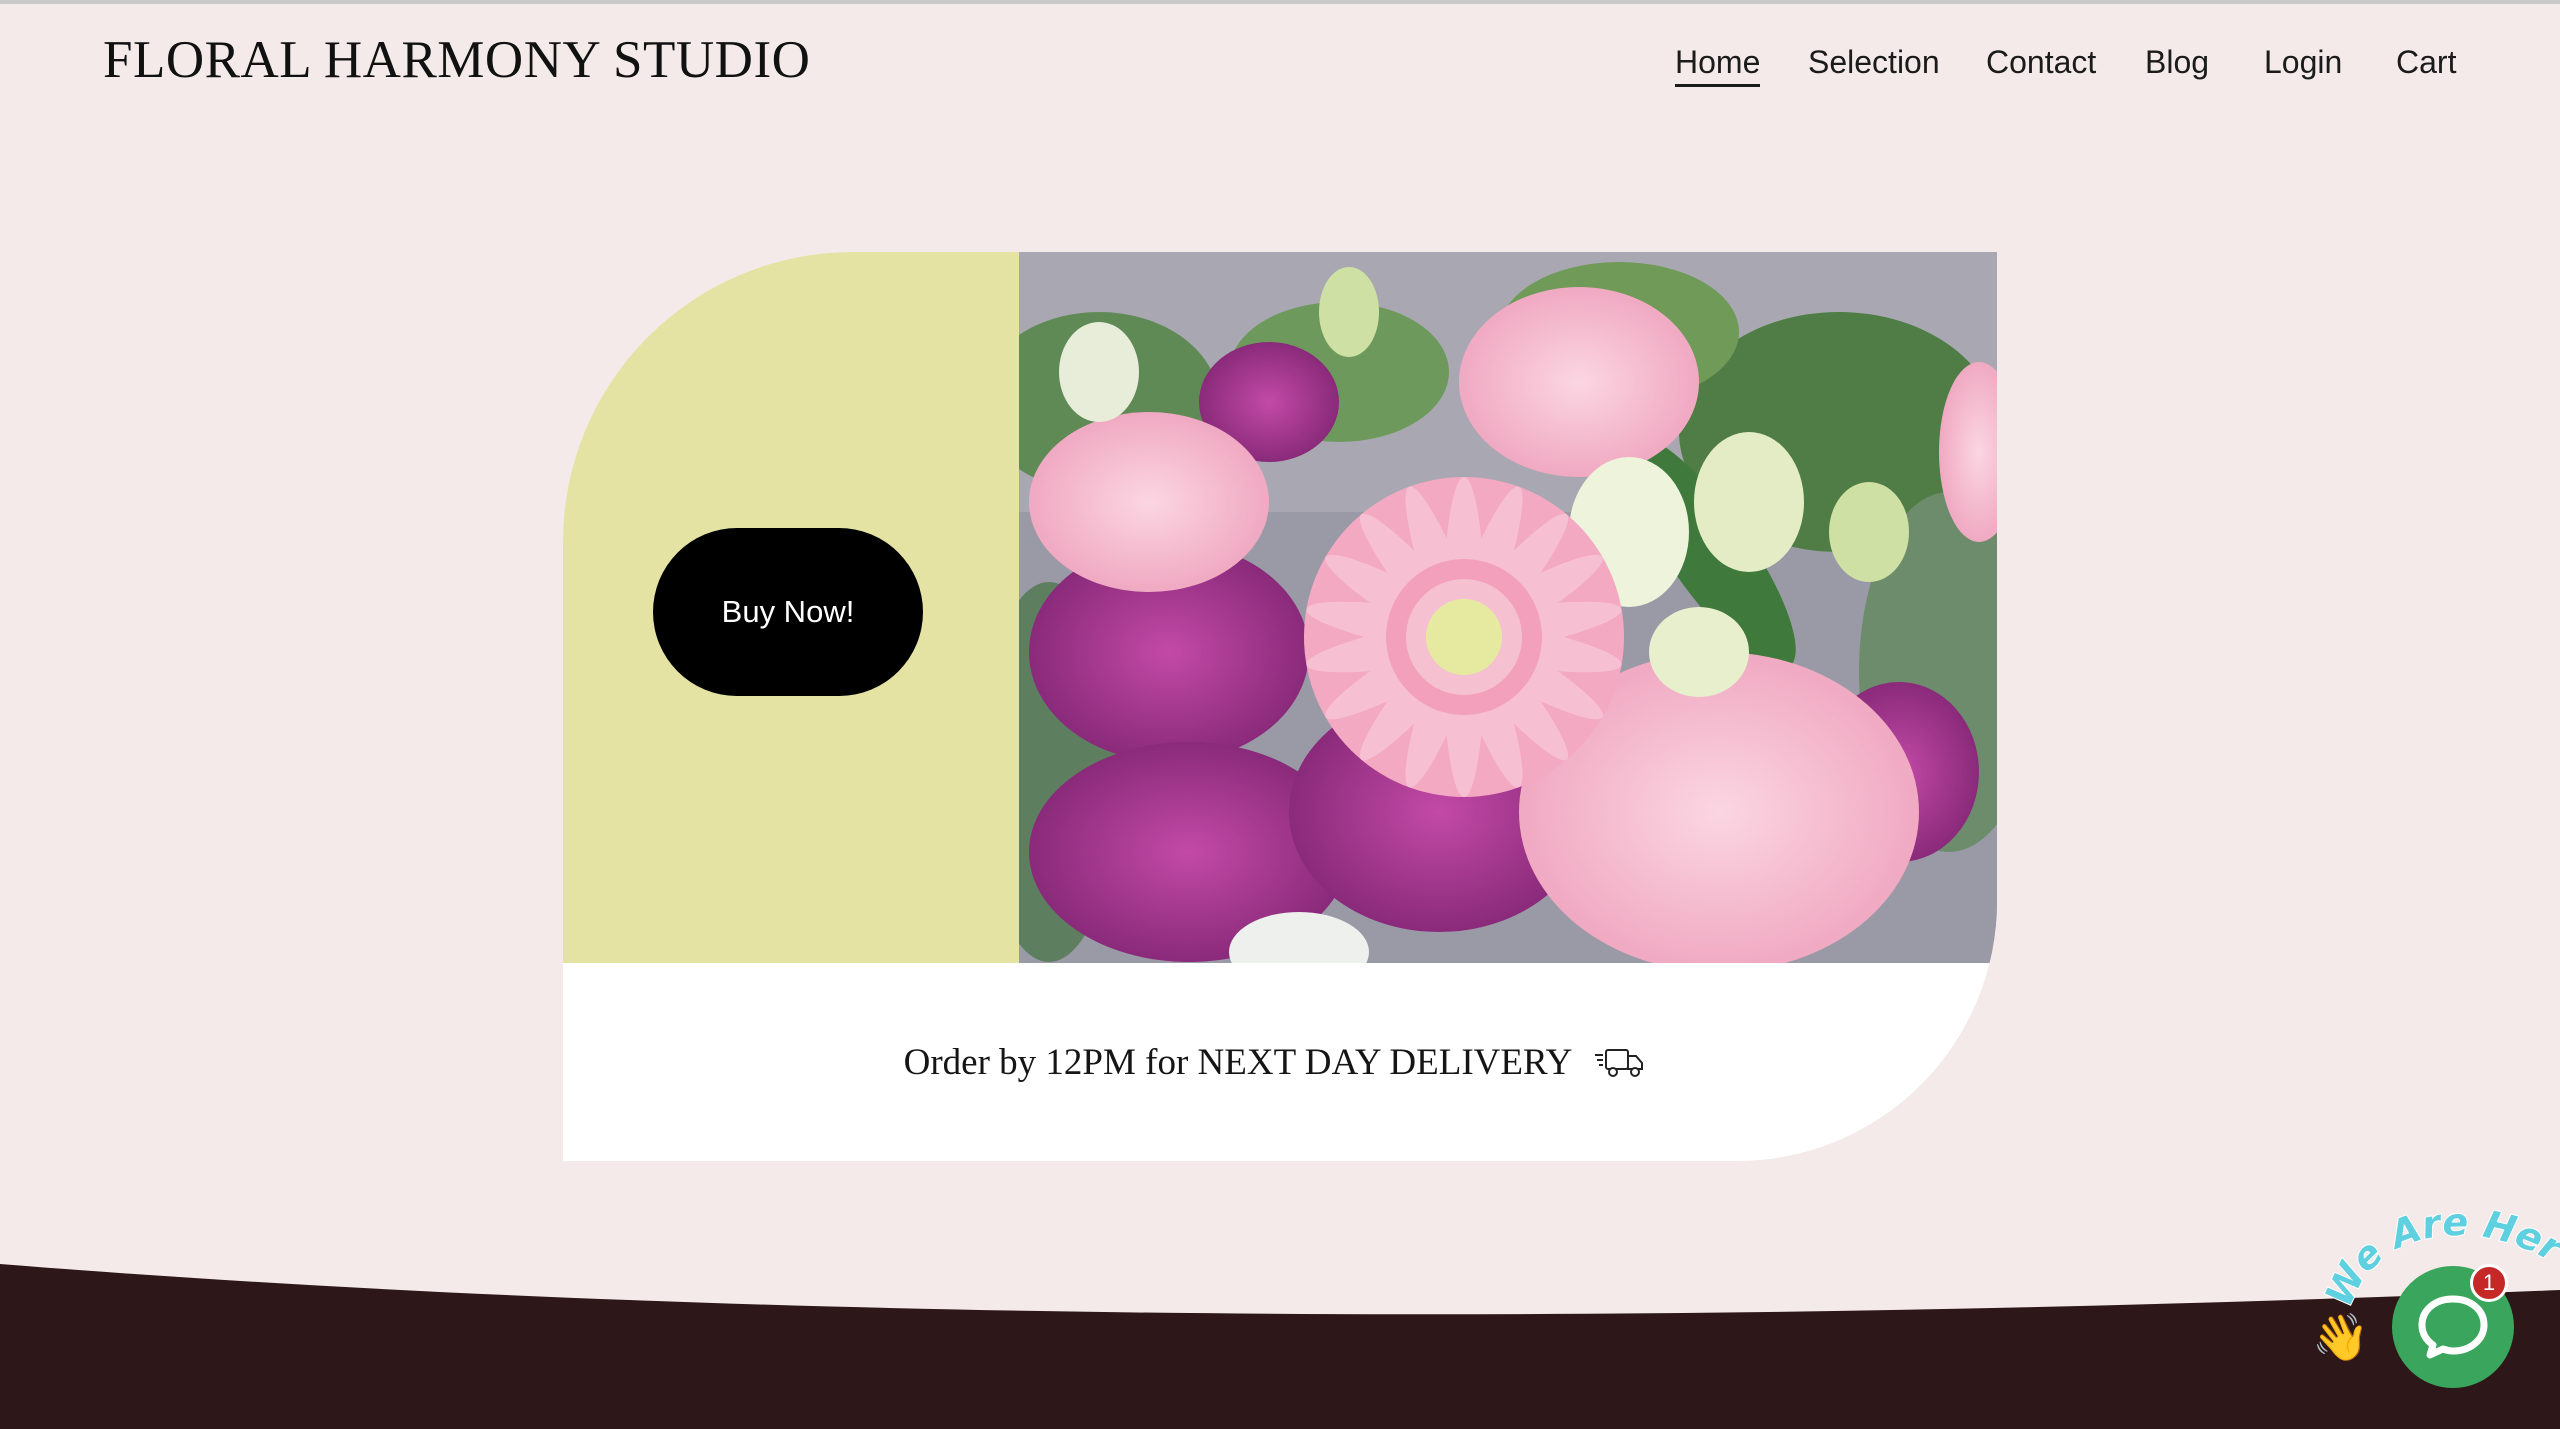 This screenshot has height=1429, width=2560. I want to click on nav-cart: Cart, so click(2426, 62).